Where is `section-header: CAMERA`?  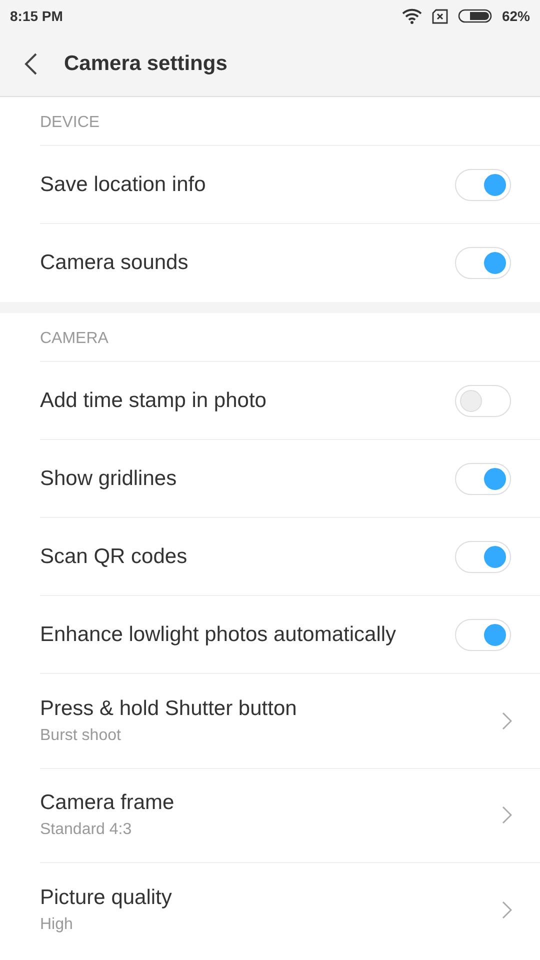 section-header: CAMERA is located at coordinates (290, 337).